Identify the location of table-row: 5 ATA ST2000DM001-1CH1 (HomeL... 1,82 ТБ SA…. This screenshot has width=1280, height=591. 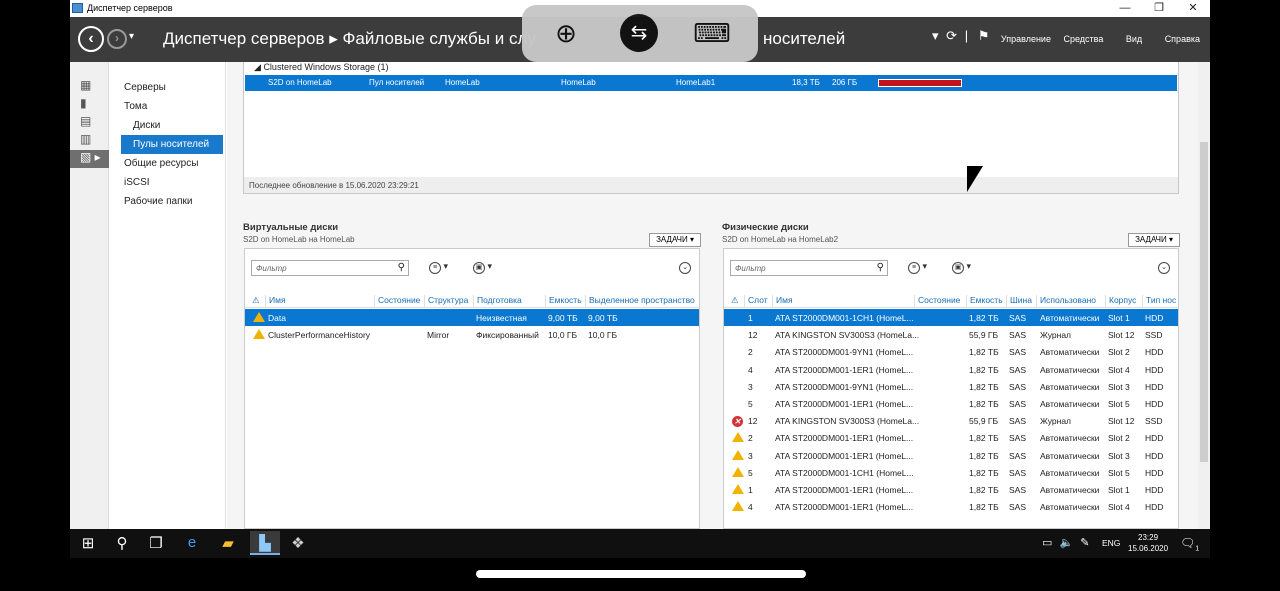
(951, 472).